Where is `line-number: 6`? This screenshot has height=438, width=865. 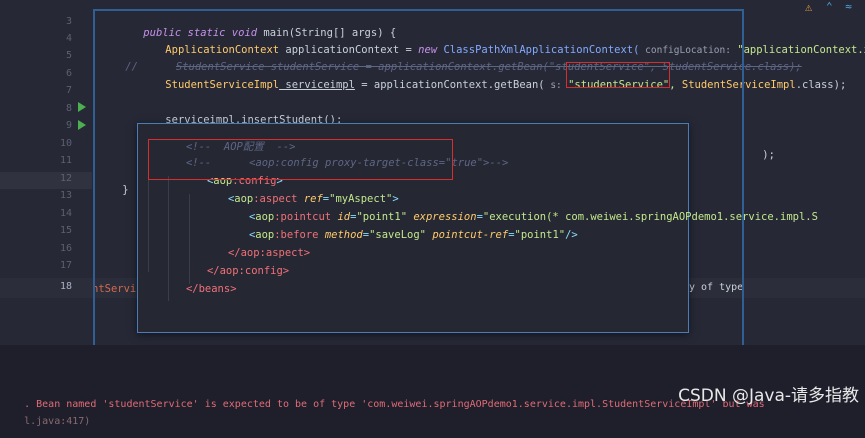
line-number: 6 is located at coordinates (68, 73).